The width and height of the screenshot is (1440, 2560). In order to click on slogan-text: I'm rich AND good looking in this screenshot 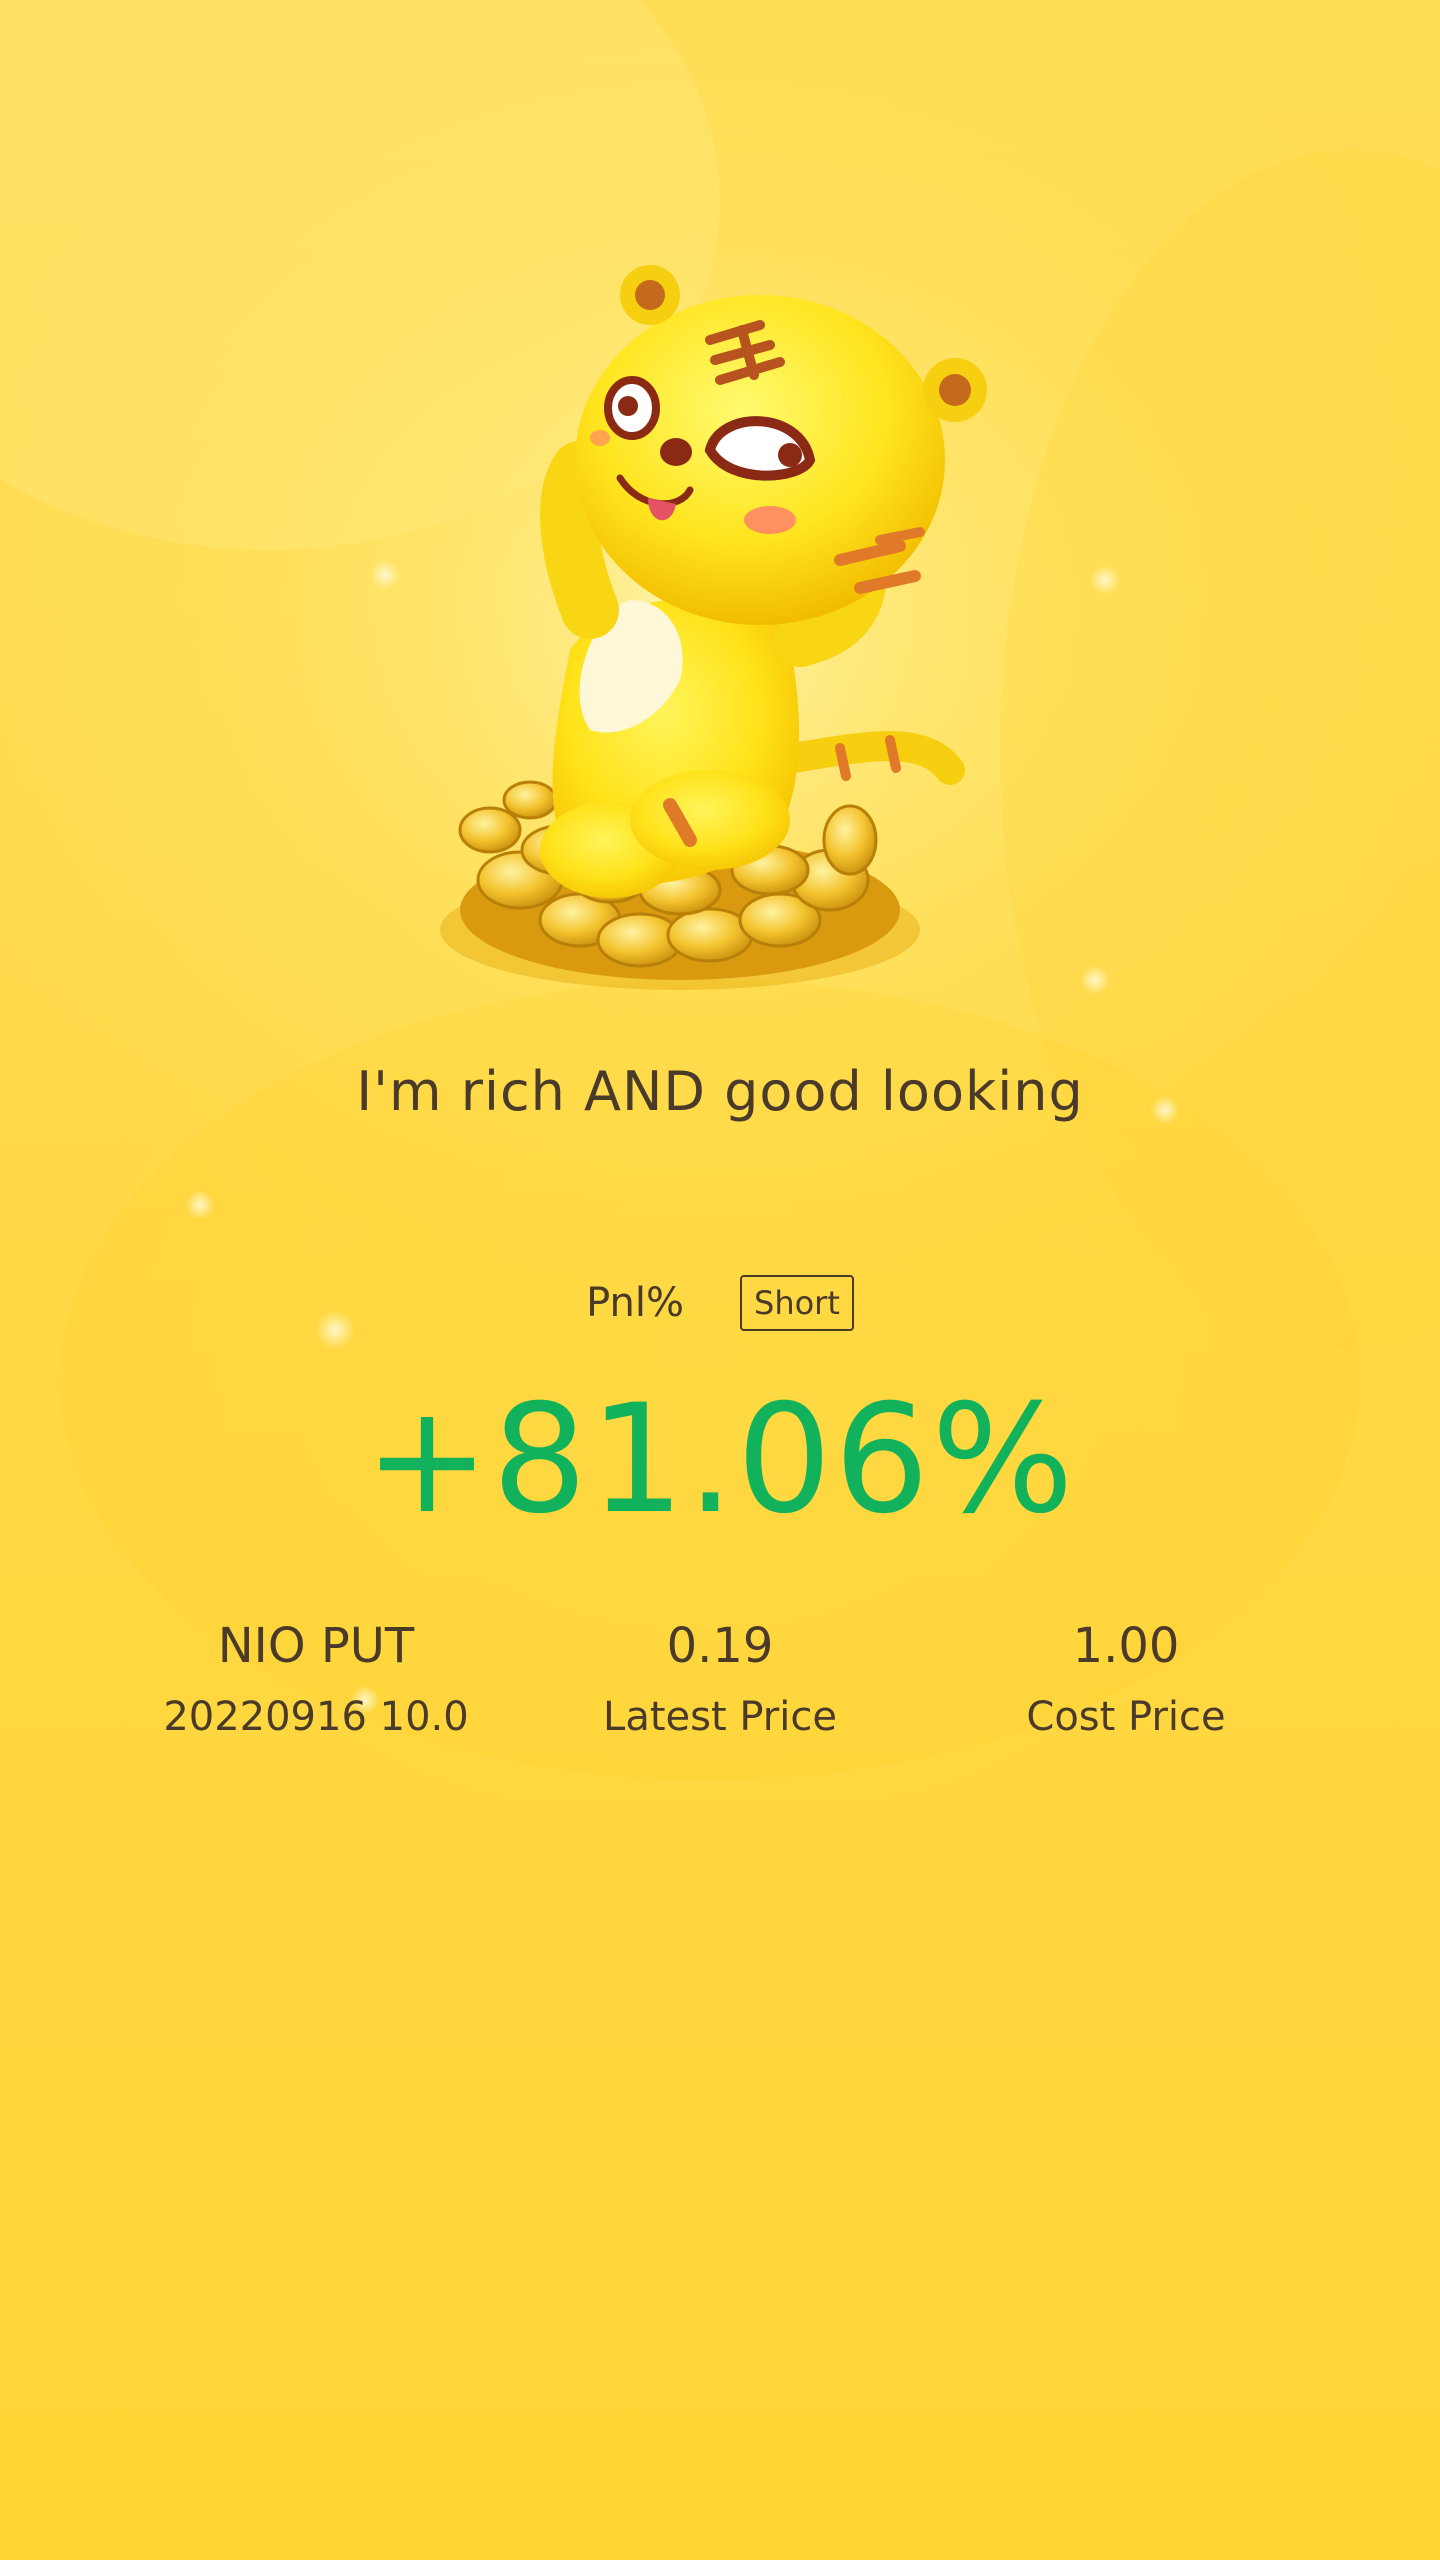, I will do `click(720, 1091)`.